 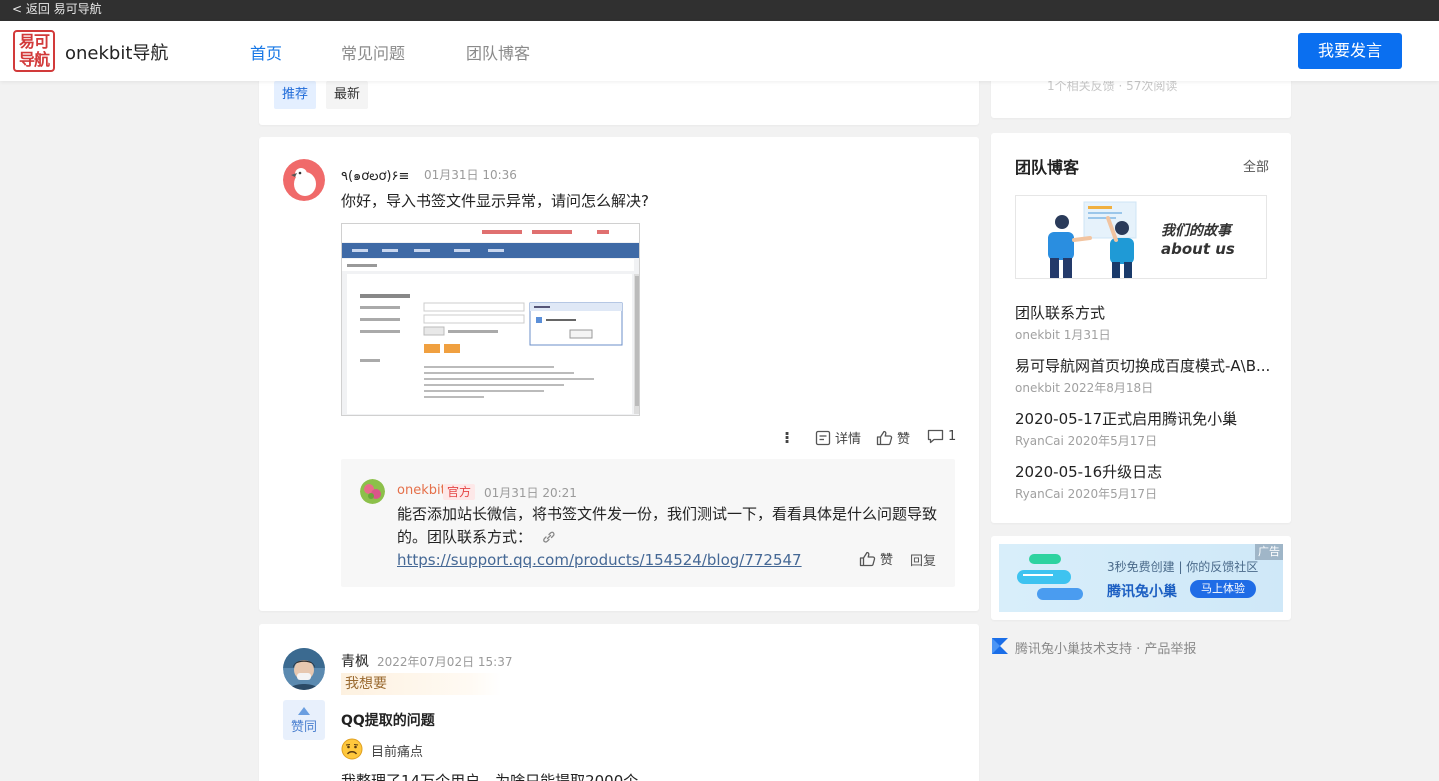 I want to click on detail-label: 详情, so click(x=848, y=439).